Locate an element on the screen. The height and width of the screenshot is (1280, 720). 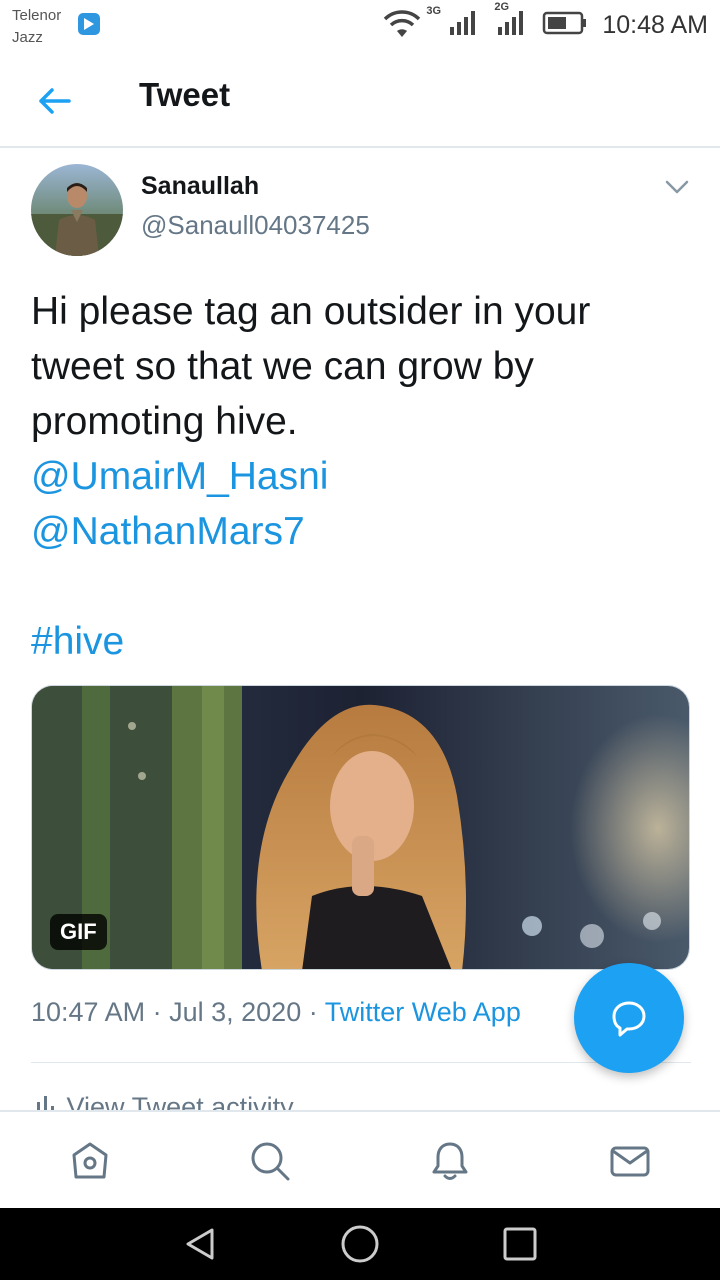
tab-notifications is located at coordinates (450, 1161).